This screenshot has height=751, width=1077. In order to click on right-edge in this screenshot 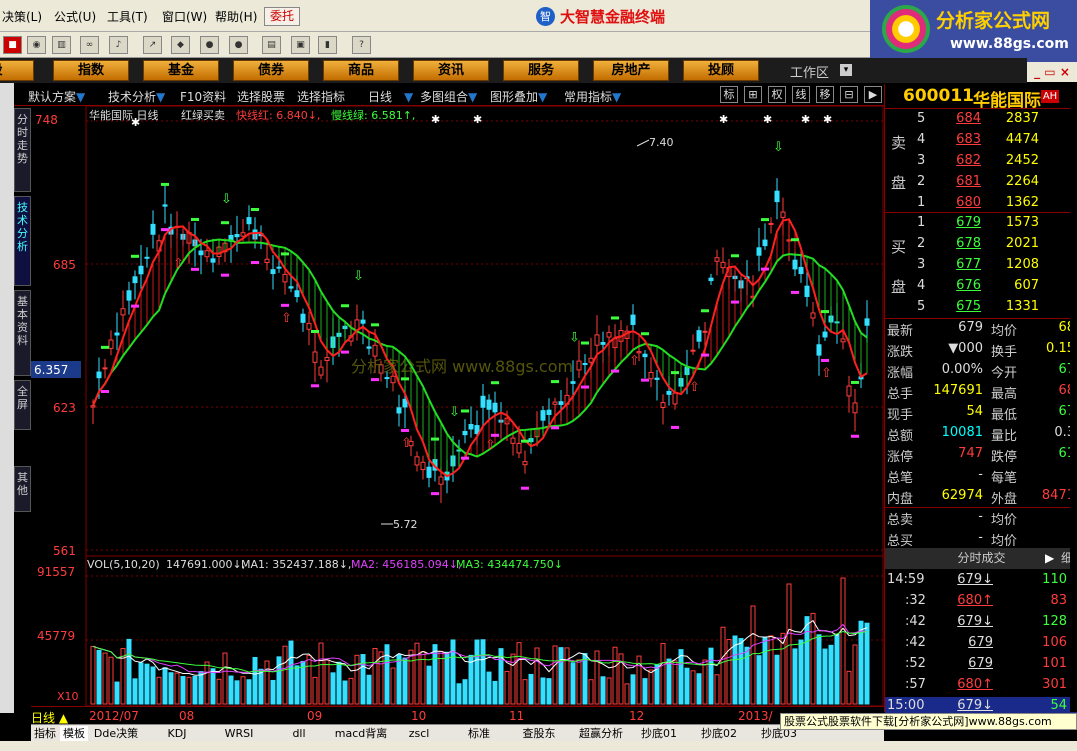, I will do `click(1073, 398)`.